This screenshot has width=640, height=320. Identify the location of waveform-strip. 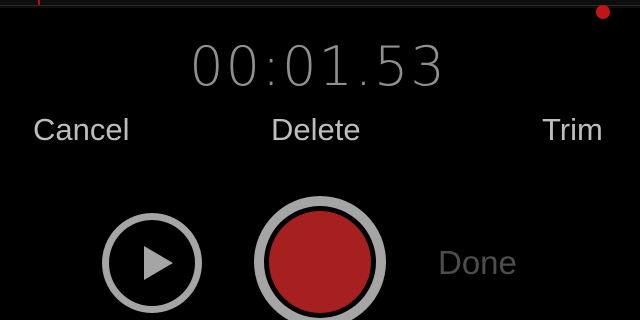
(320, 4).